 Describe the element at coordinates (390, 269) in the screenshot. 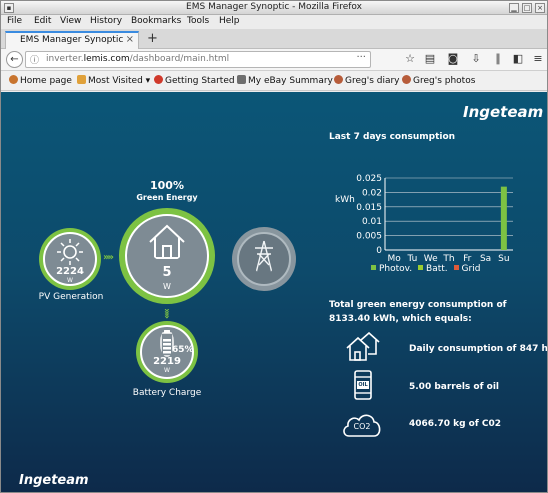

I see `legend-item-photov: Photov.` at that location.